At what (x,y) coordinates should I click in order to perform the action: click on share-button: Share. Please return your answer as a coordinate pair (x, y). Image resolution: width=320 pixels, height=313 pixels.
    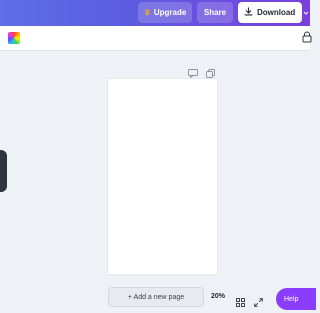
    Looking at the image, I should click on (215, 12).